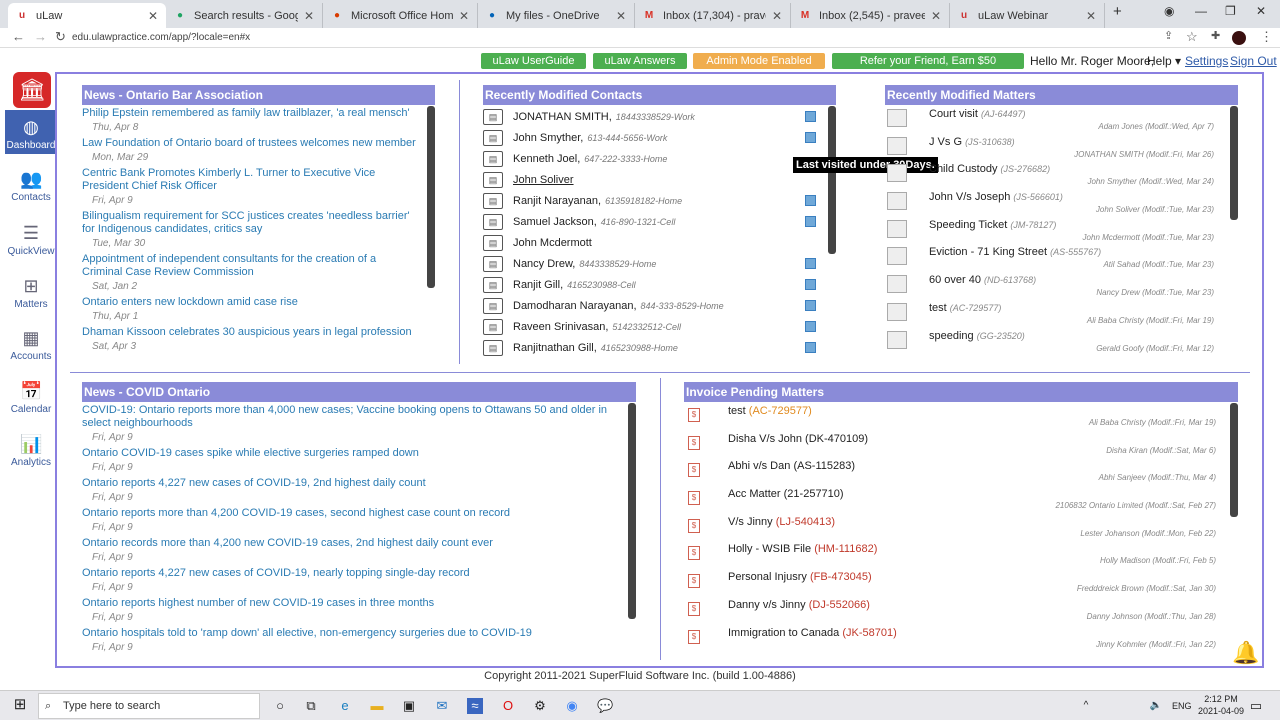  Describe the element at coordinates (562, 117) in the screenshot. I see `contact-name: JONATHAN SMITH,` at that location.